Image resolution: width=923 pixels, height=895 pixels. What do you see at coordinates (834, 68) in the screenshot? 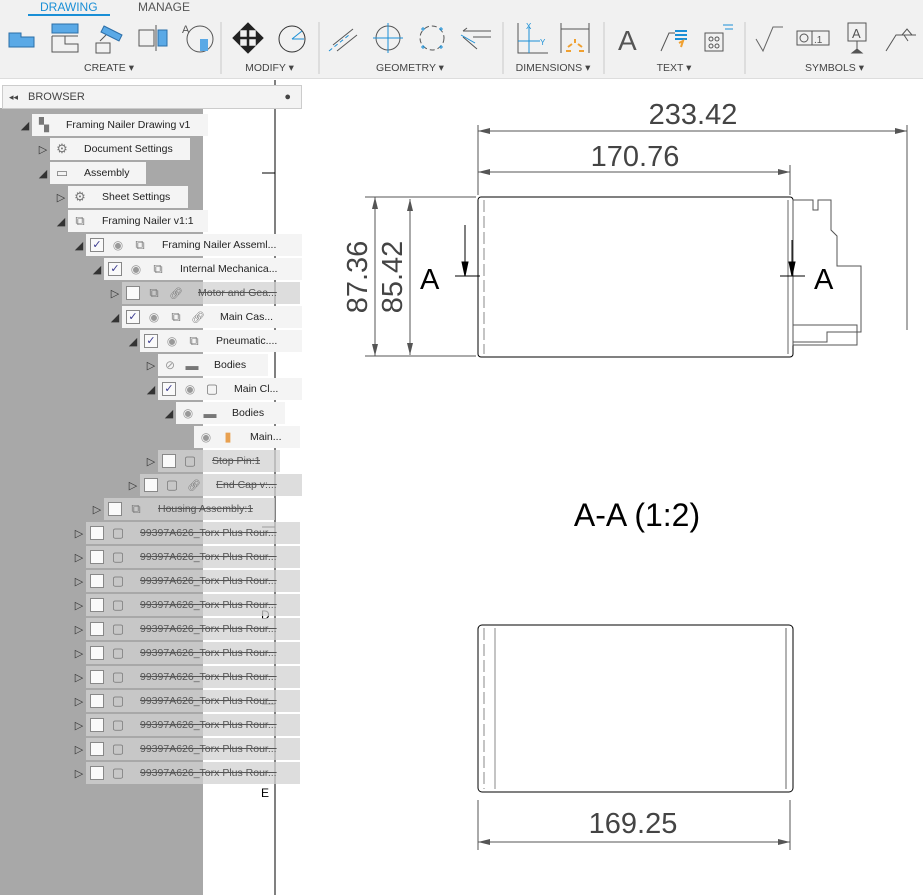
I see `symbols-menu: SYMBOLS ▾` at bounding box center [834, 68].